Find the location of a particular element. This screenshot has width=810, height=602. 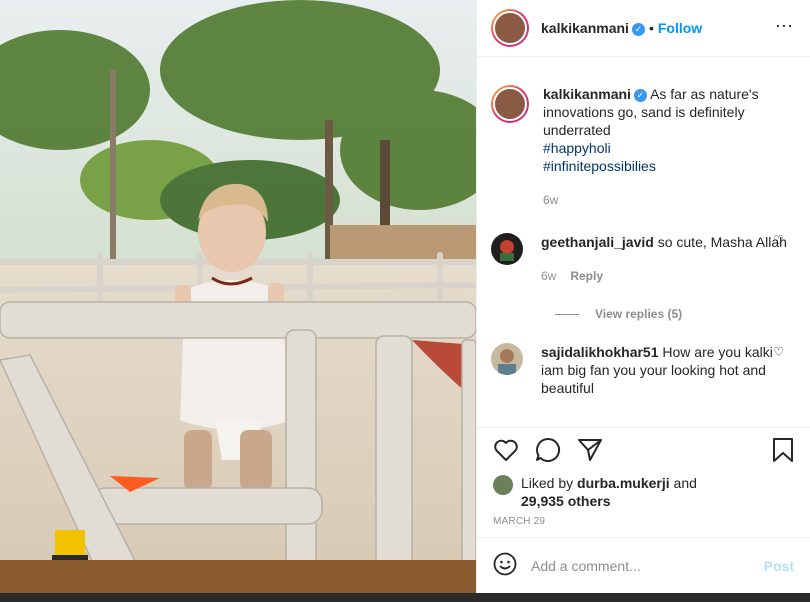

comment-input is located at coordinates (647, 565).